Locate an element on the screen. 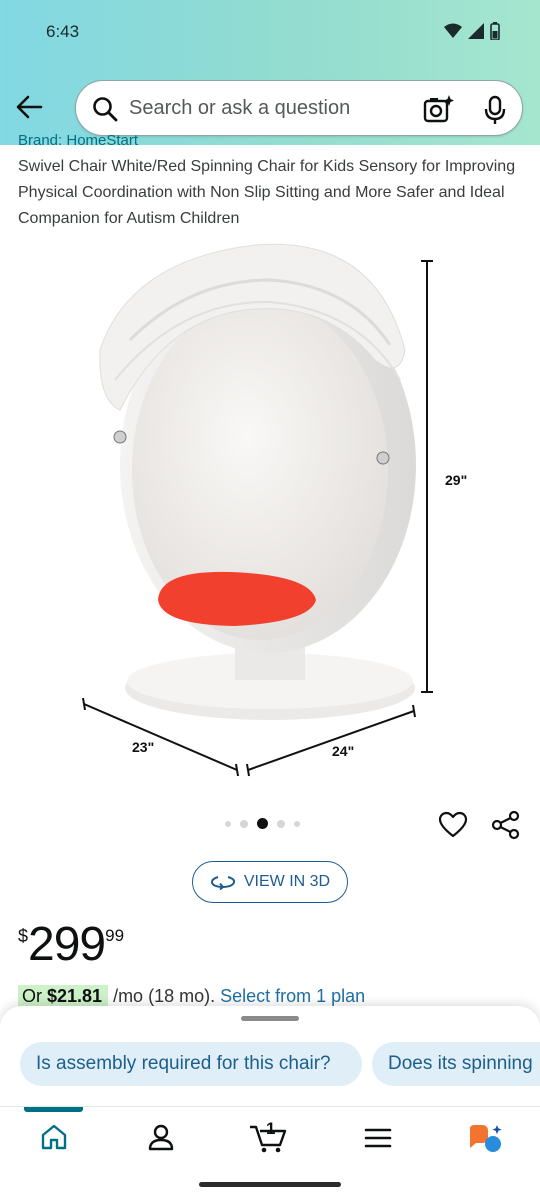 The image size is (540, 1200). view-in-3d-label: VIEW IN 3D is located at coordinates (287, 881).